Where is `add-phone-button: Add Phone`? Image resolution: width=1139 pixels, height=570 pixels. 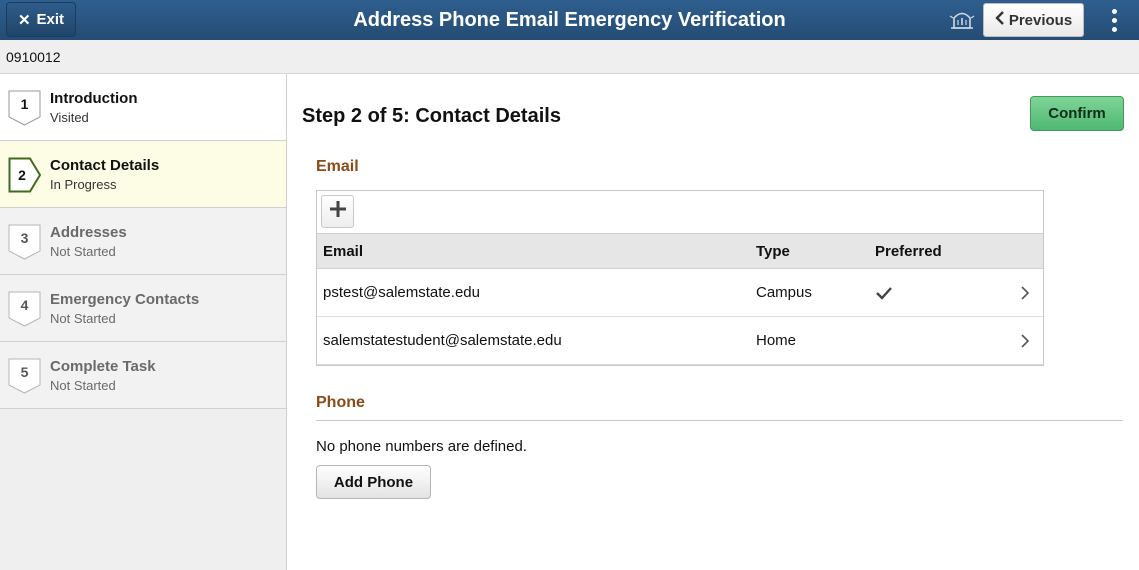 add-phone-button: Add Phone is located at coordinates (373, 482).